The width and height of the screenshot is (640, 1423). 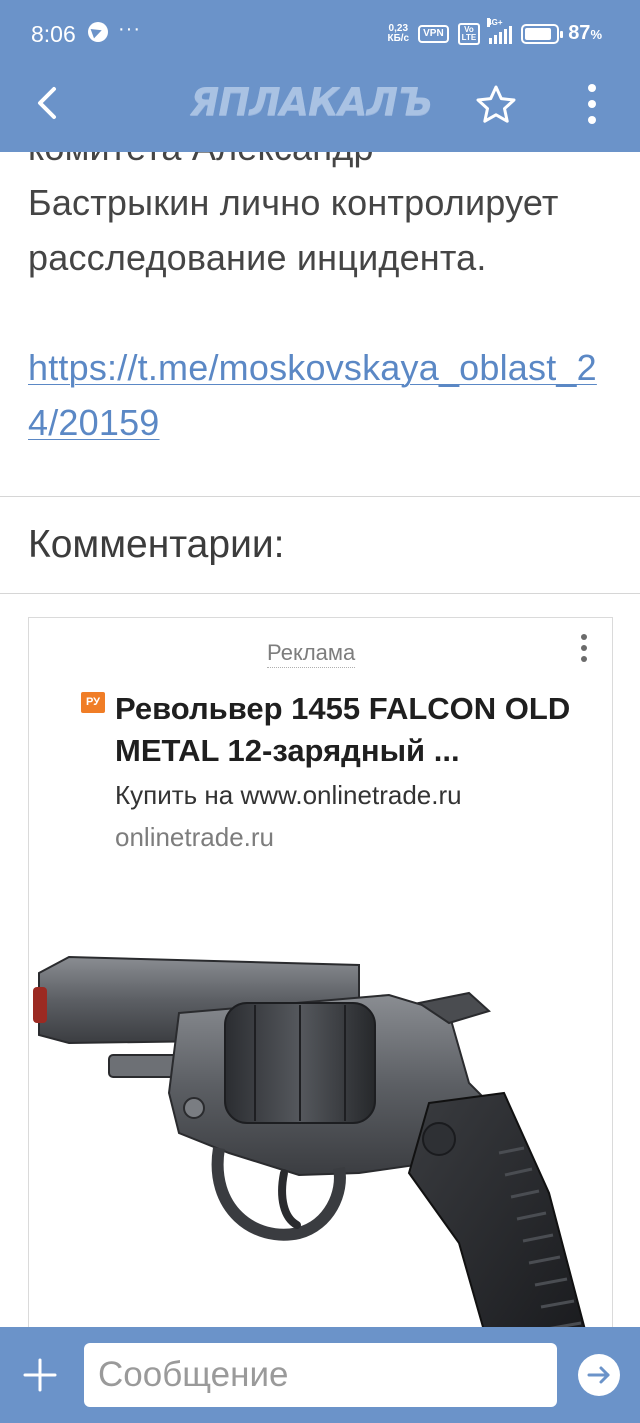 I want to click on message-input, so click(x=320, y=1375).